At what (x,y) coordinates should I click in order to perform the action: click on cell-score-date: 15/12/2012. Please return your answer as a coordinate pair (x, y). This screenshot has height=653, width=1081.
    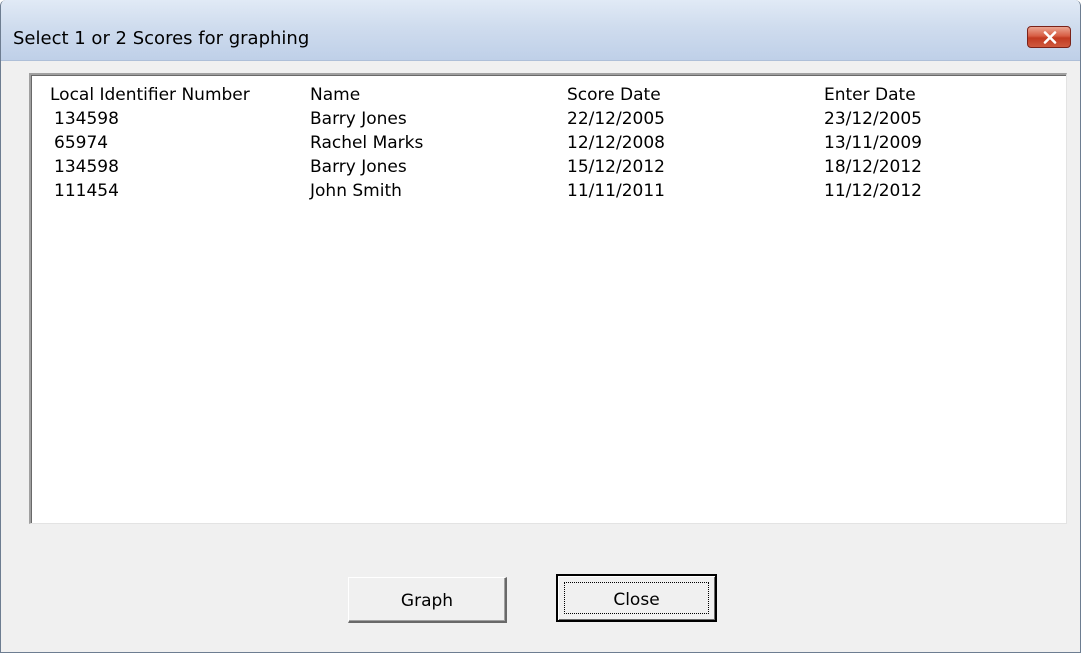
    Looking at the image, I should click on (616, 167).